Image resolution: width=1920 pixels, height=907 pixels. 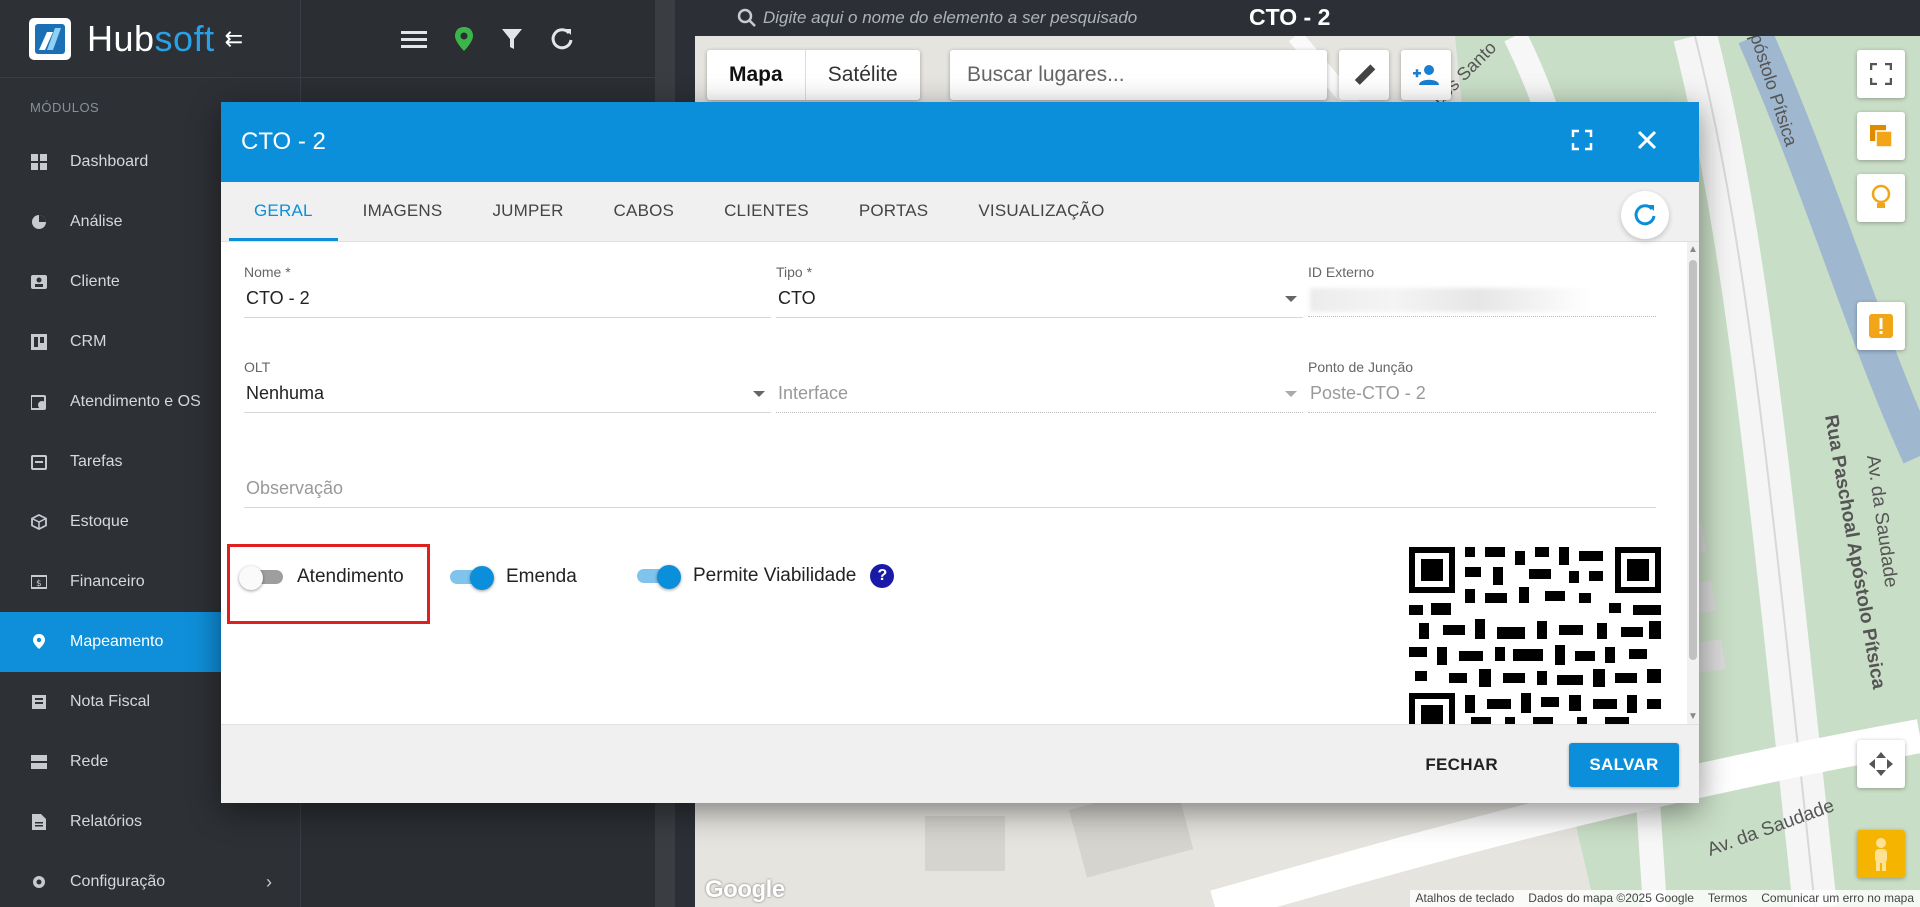 What do you see at coordinates (39, 822) in the screenshot?
I see `report-icon` at bounding box center [39, 822].